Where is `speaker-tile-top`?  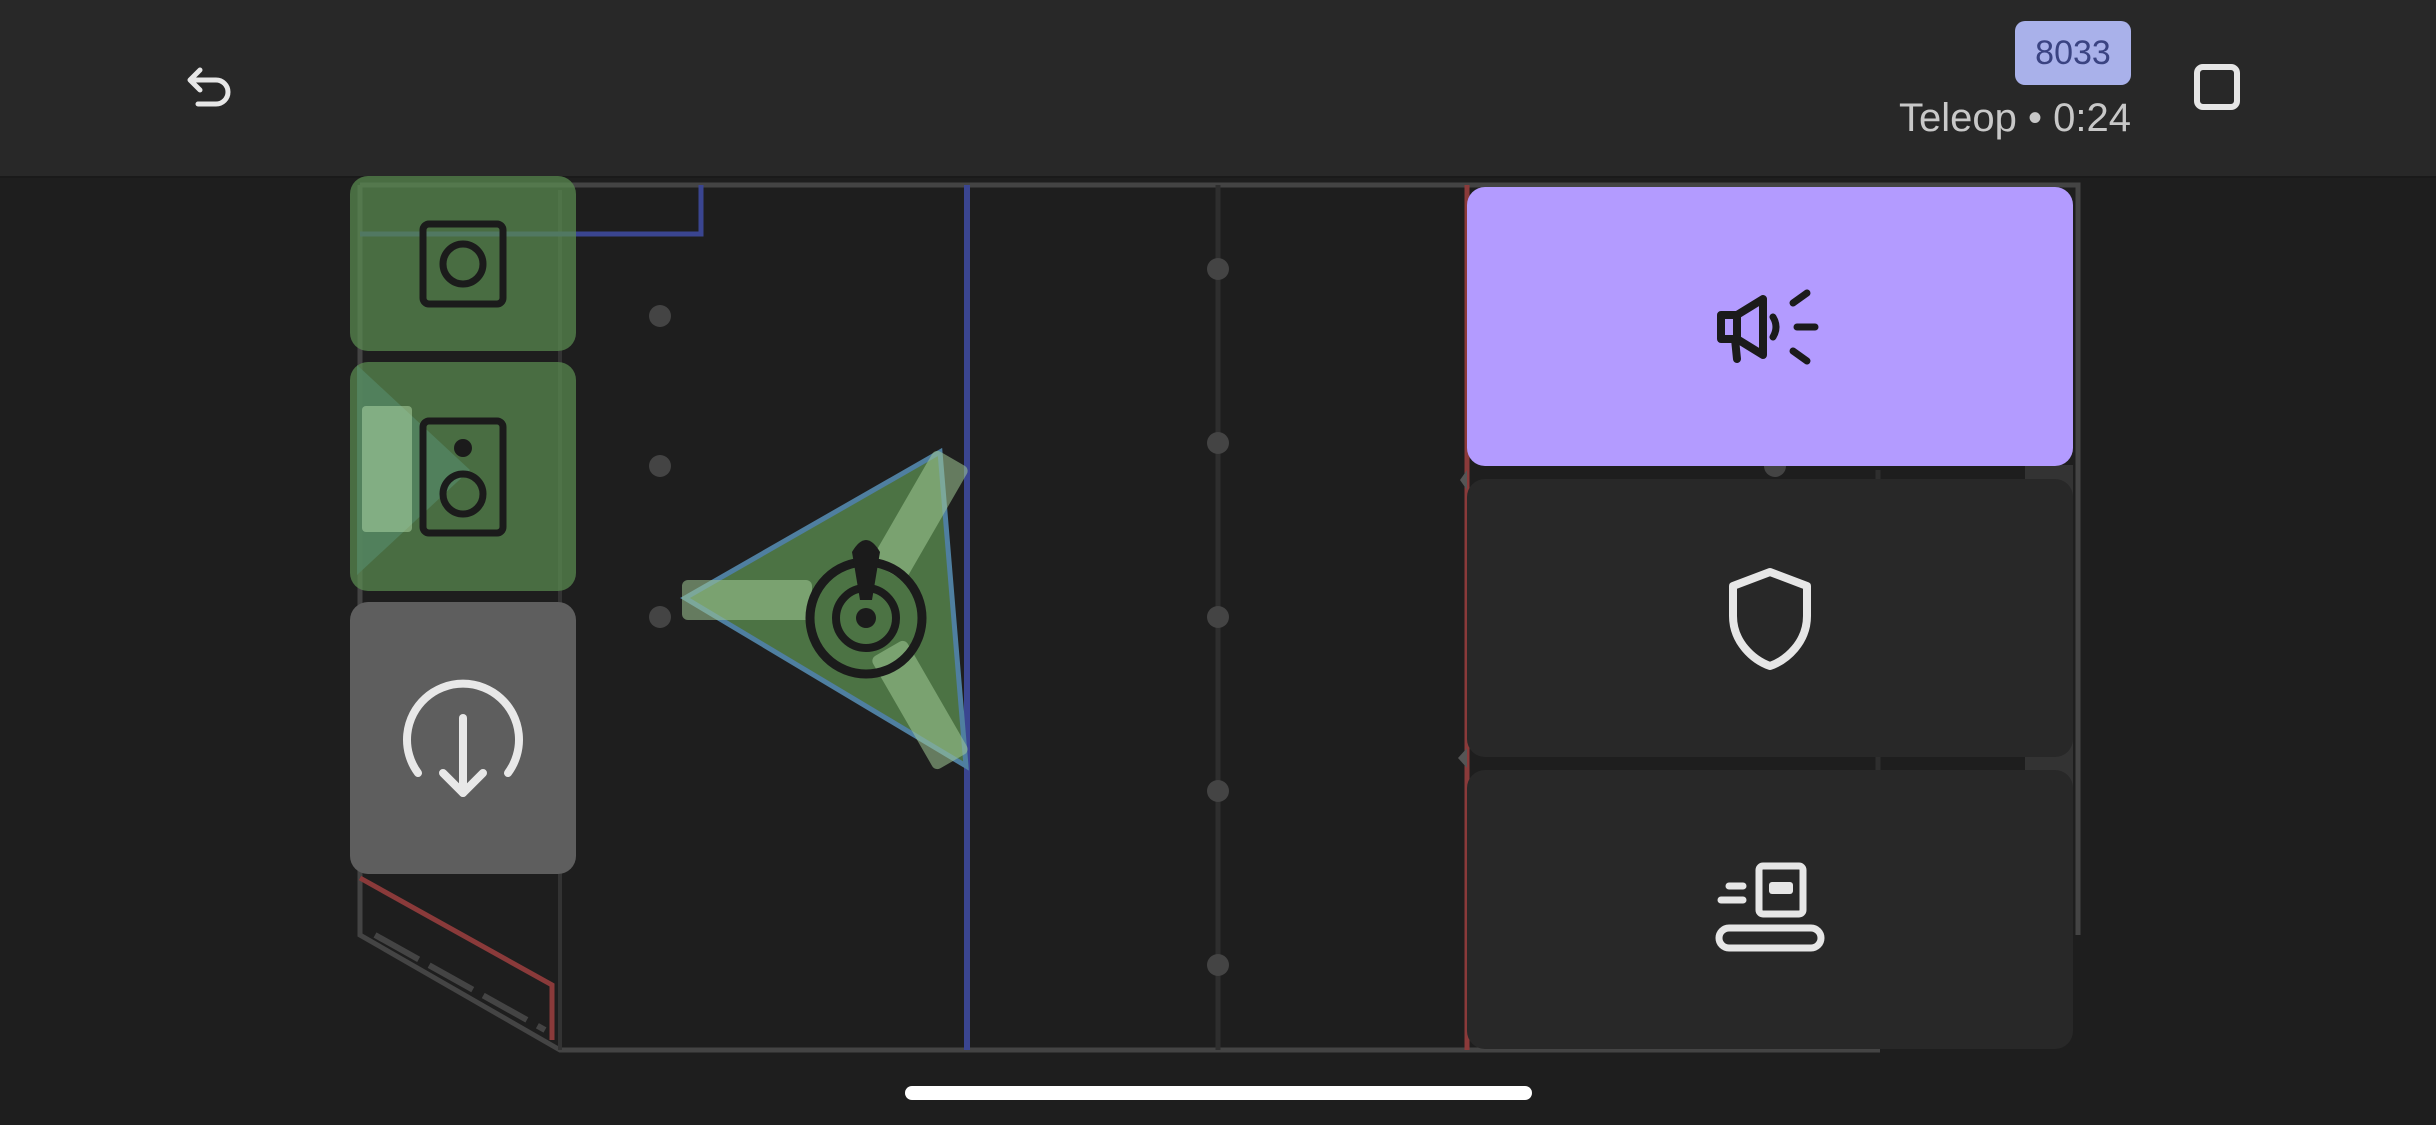 speaker-tile-top is located at coordinates (463, 263).